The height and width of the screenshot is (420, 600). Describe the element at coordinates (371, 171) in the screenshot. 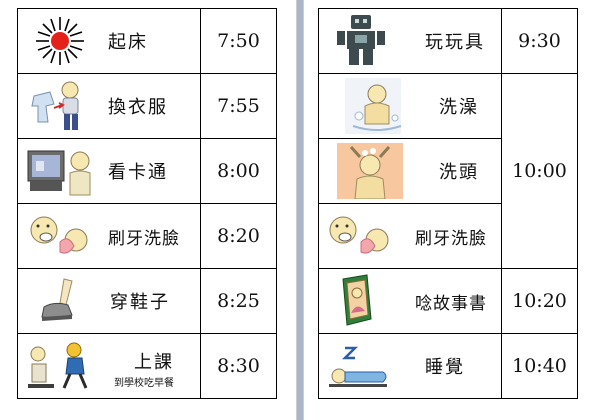

I see `wash-hair-icon` at that location.